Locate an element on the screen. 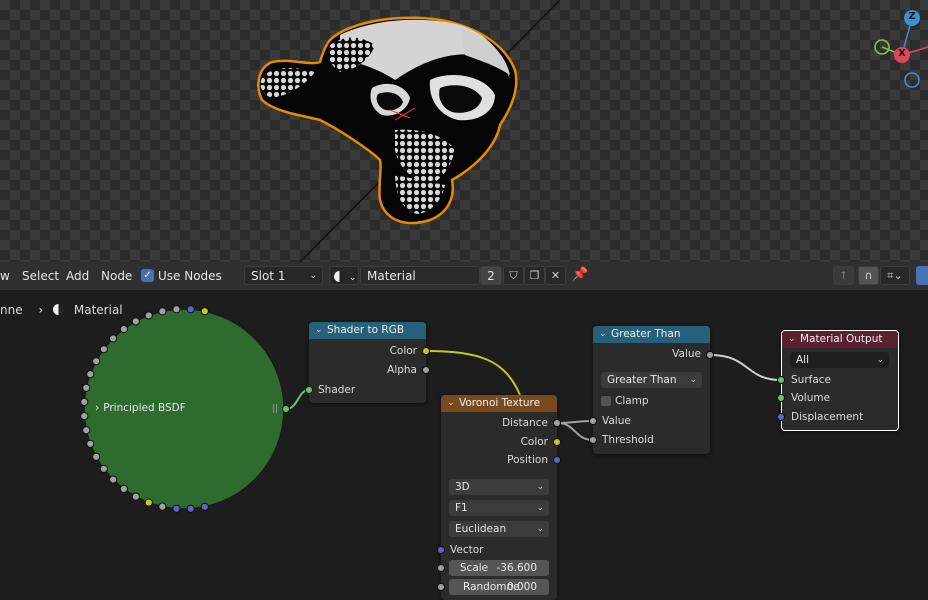 The image size is (928, 600). volume-input-socket is located at coordinates (781, 398).